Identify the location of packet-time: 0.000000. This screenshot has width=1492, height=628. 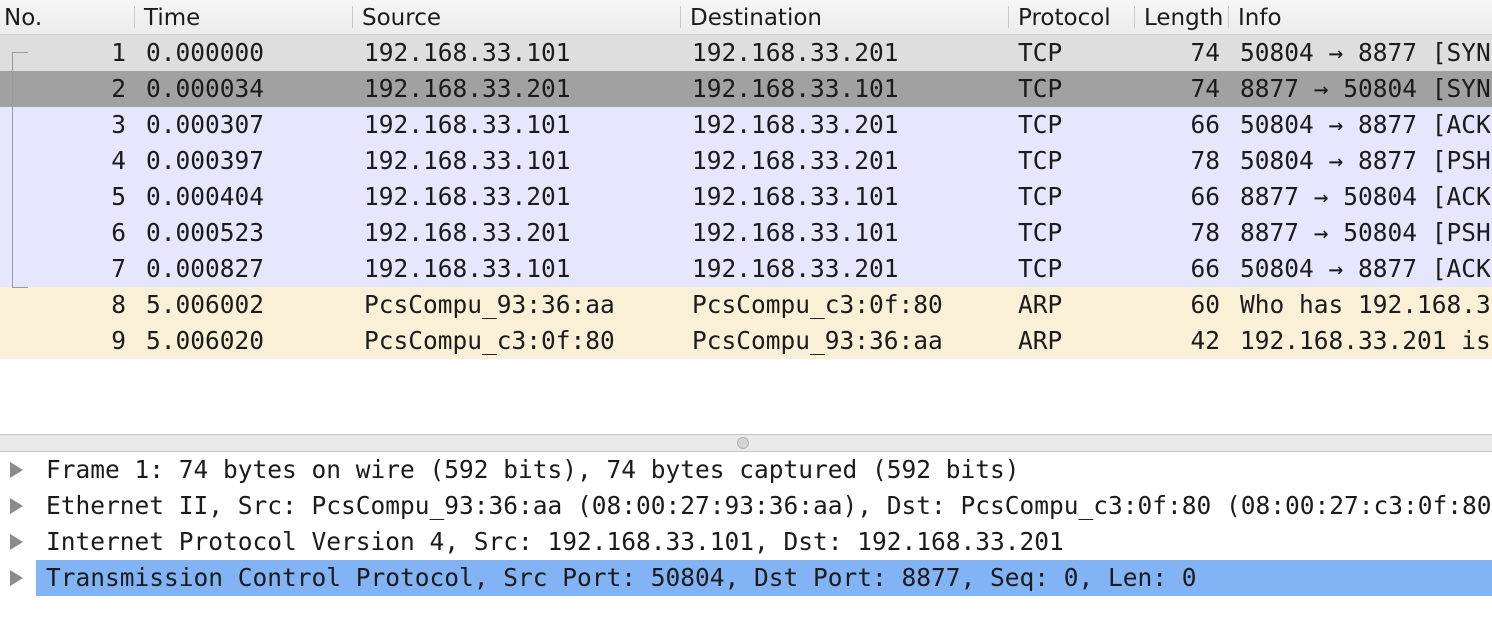
(205, 52).